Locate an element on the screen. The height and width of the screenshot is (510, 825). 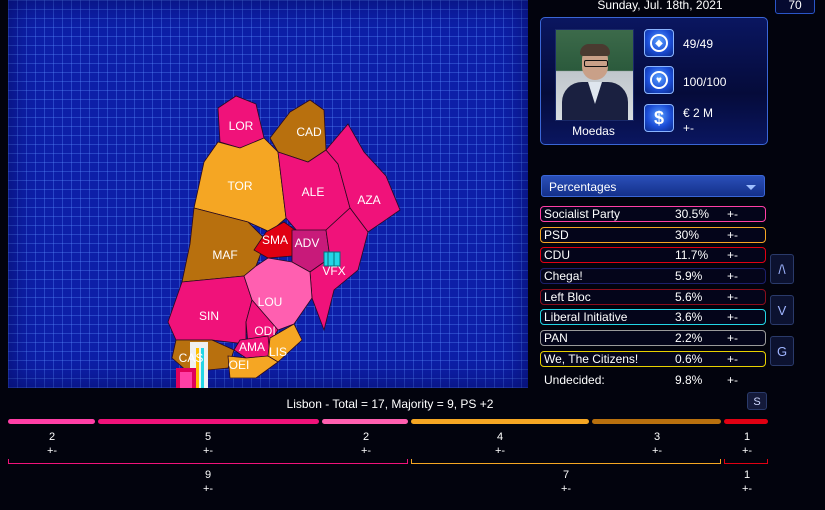
region-label-adv: ADV is located at coordinates (307, 243).